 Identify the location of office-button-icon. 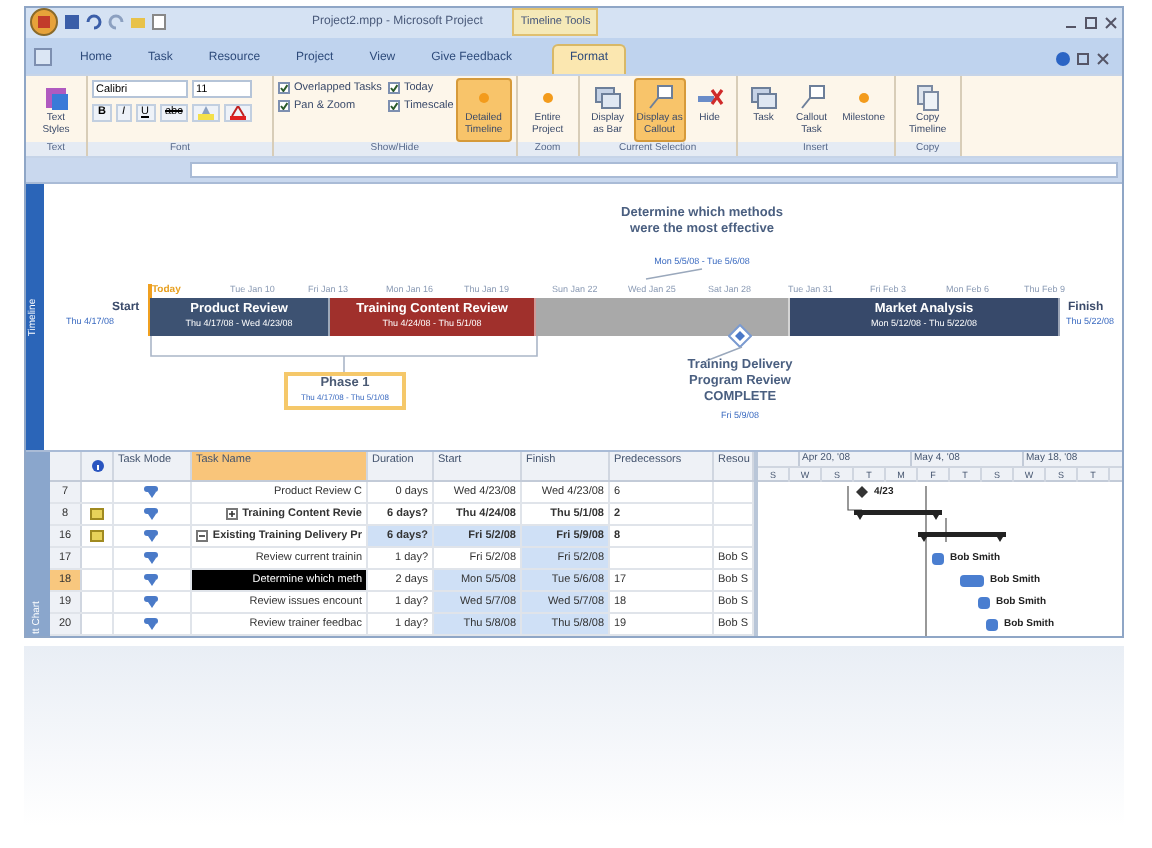
(44, 22).